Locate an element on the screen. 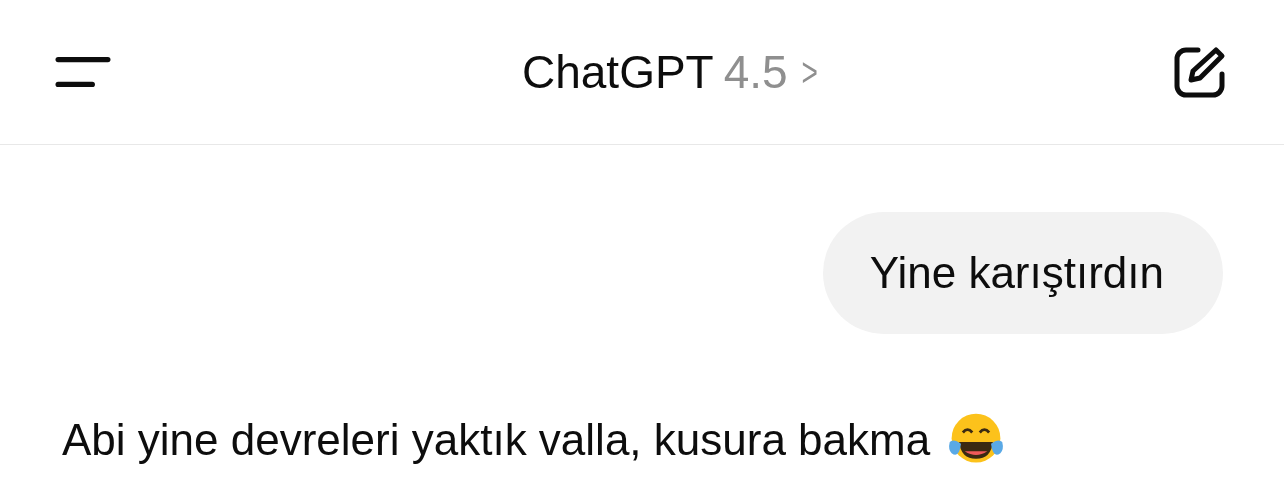 The width and height of the screenshot is (1284, 478). user-message: Yine karıştırdın is located at coordinates (1022, 273).